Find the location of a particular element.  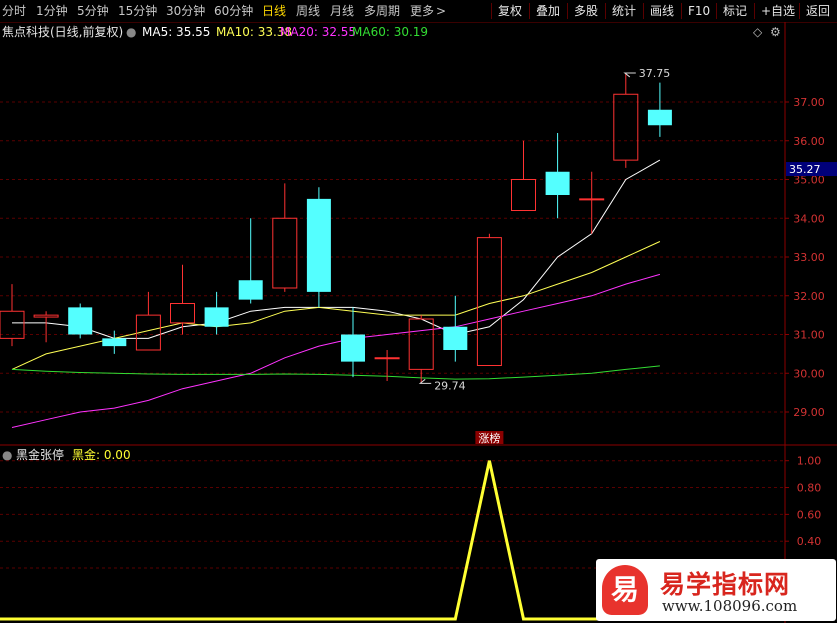

logo-mark-icon: 易 is located at coordinates (625, 590).